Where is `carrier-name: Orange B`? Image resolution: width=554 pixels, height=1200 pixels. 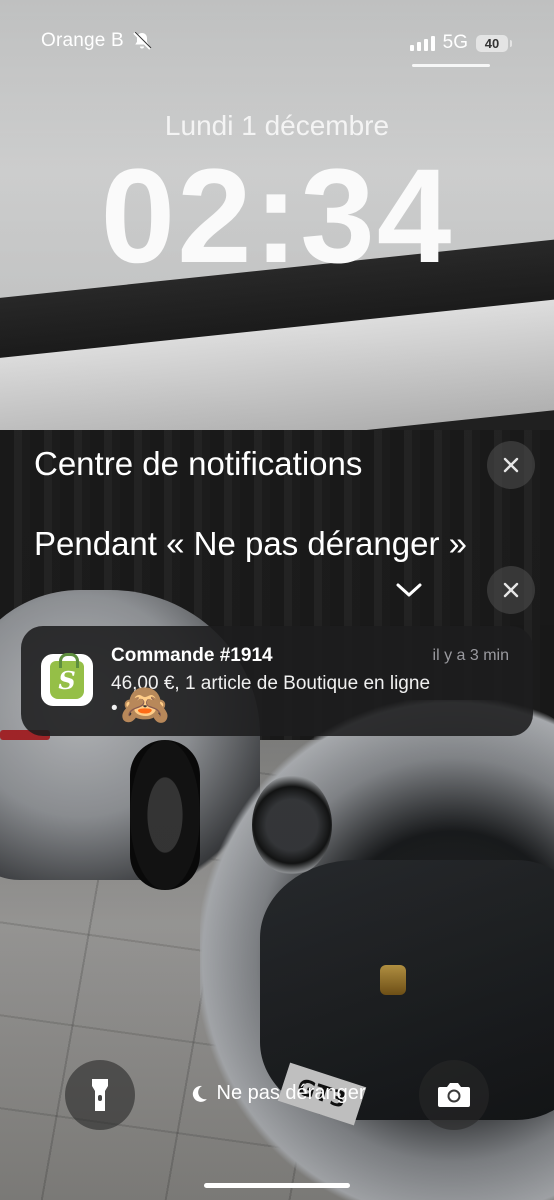 carrier-name: Orange B is located at coordinates (82, 40).